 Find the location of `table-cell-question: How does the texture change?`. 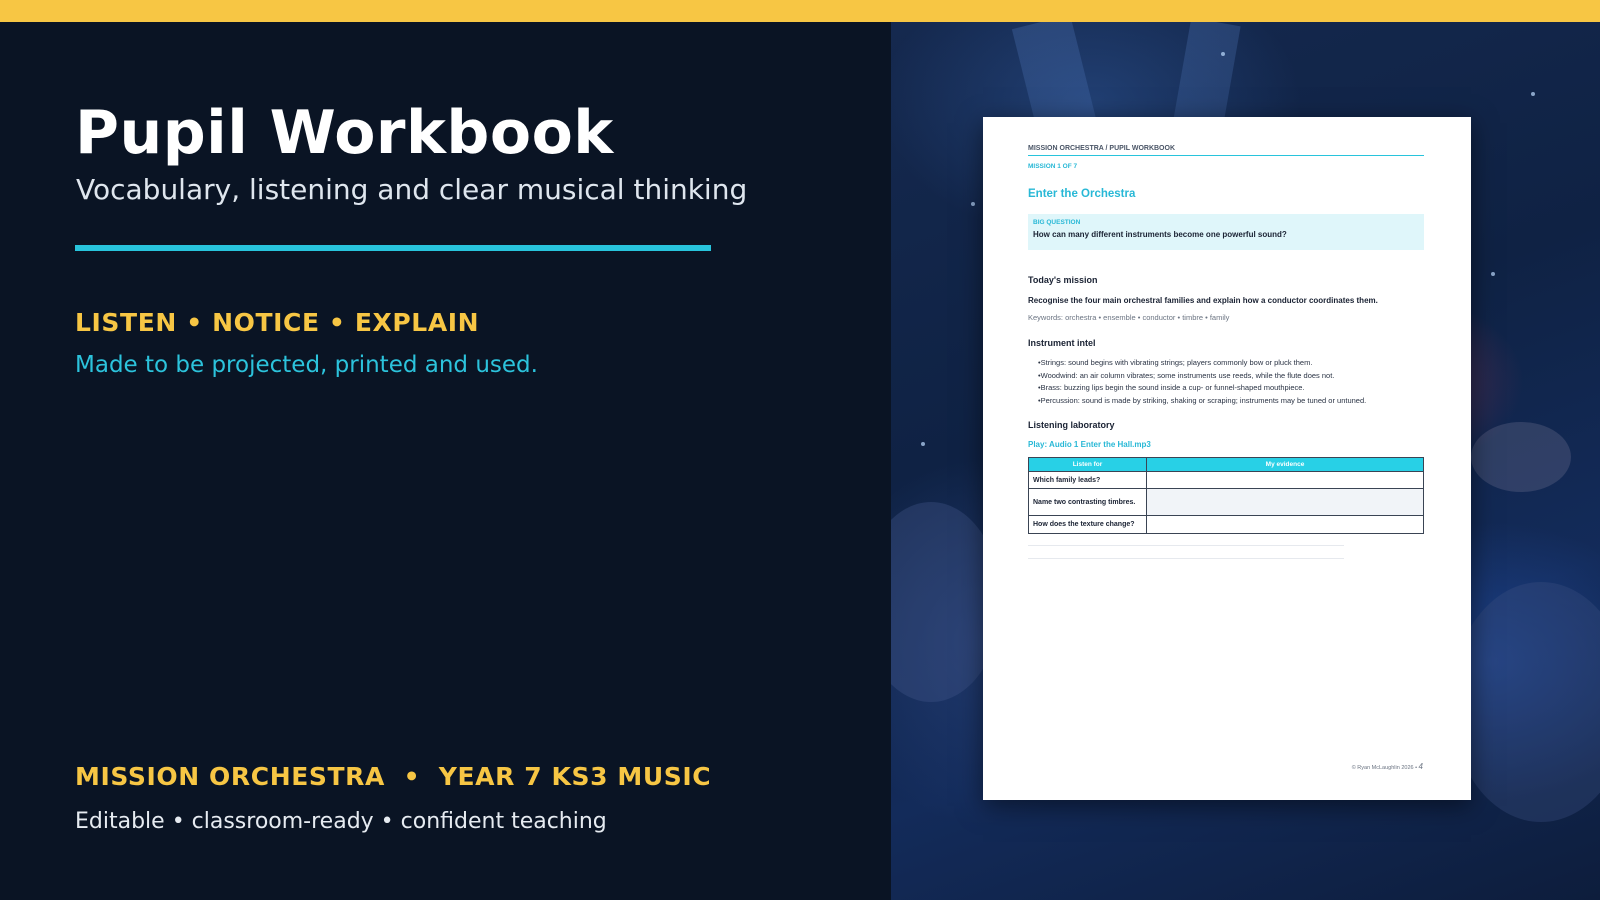

table-cell-question: How does the texture change? is located at coordinates (1087, 524).